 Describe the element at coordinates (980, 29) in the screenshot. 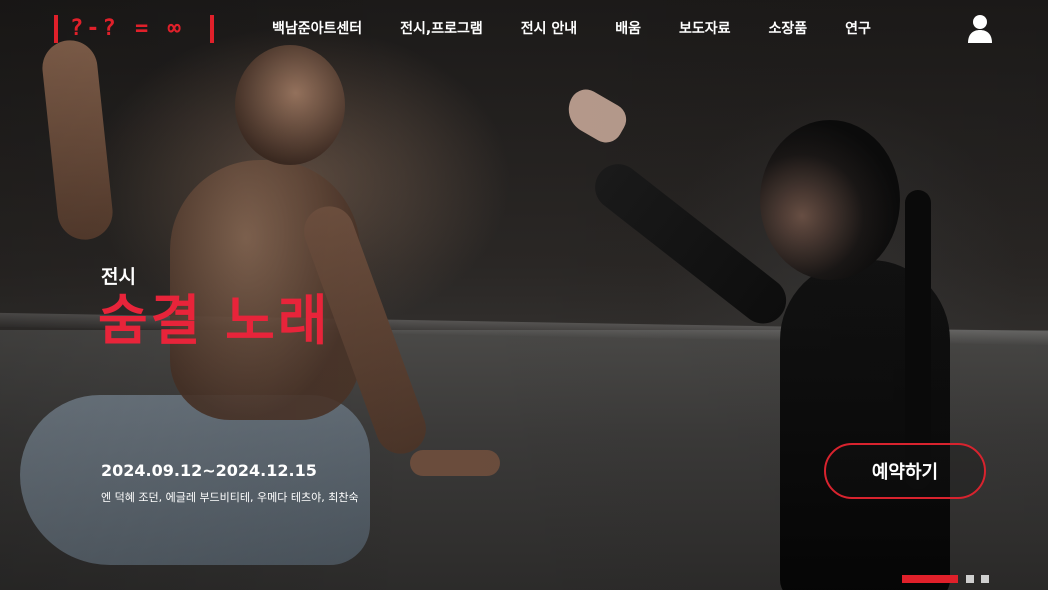

I see `user-icon` at that location.